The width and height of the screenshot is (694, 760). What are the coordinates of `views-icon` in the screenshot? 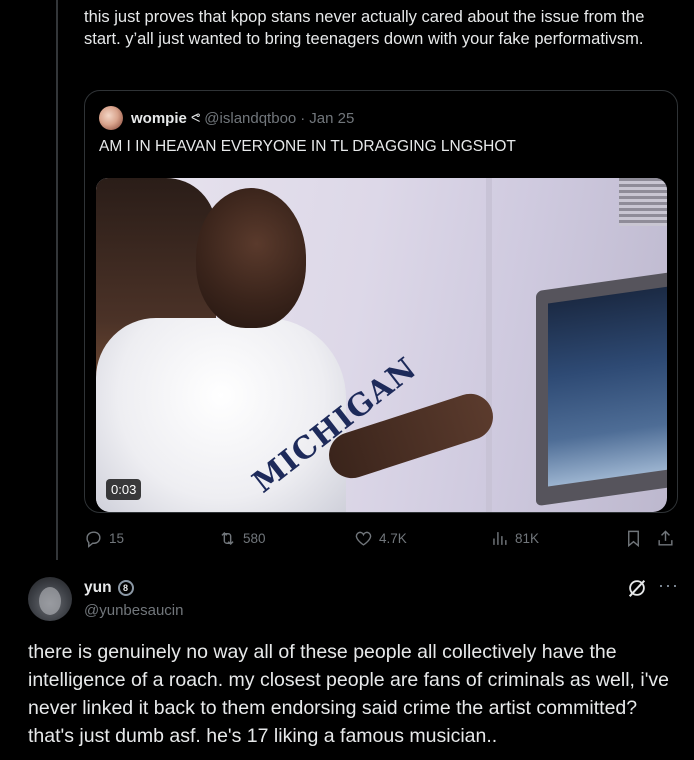 It's located at (500, 538).